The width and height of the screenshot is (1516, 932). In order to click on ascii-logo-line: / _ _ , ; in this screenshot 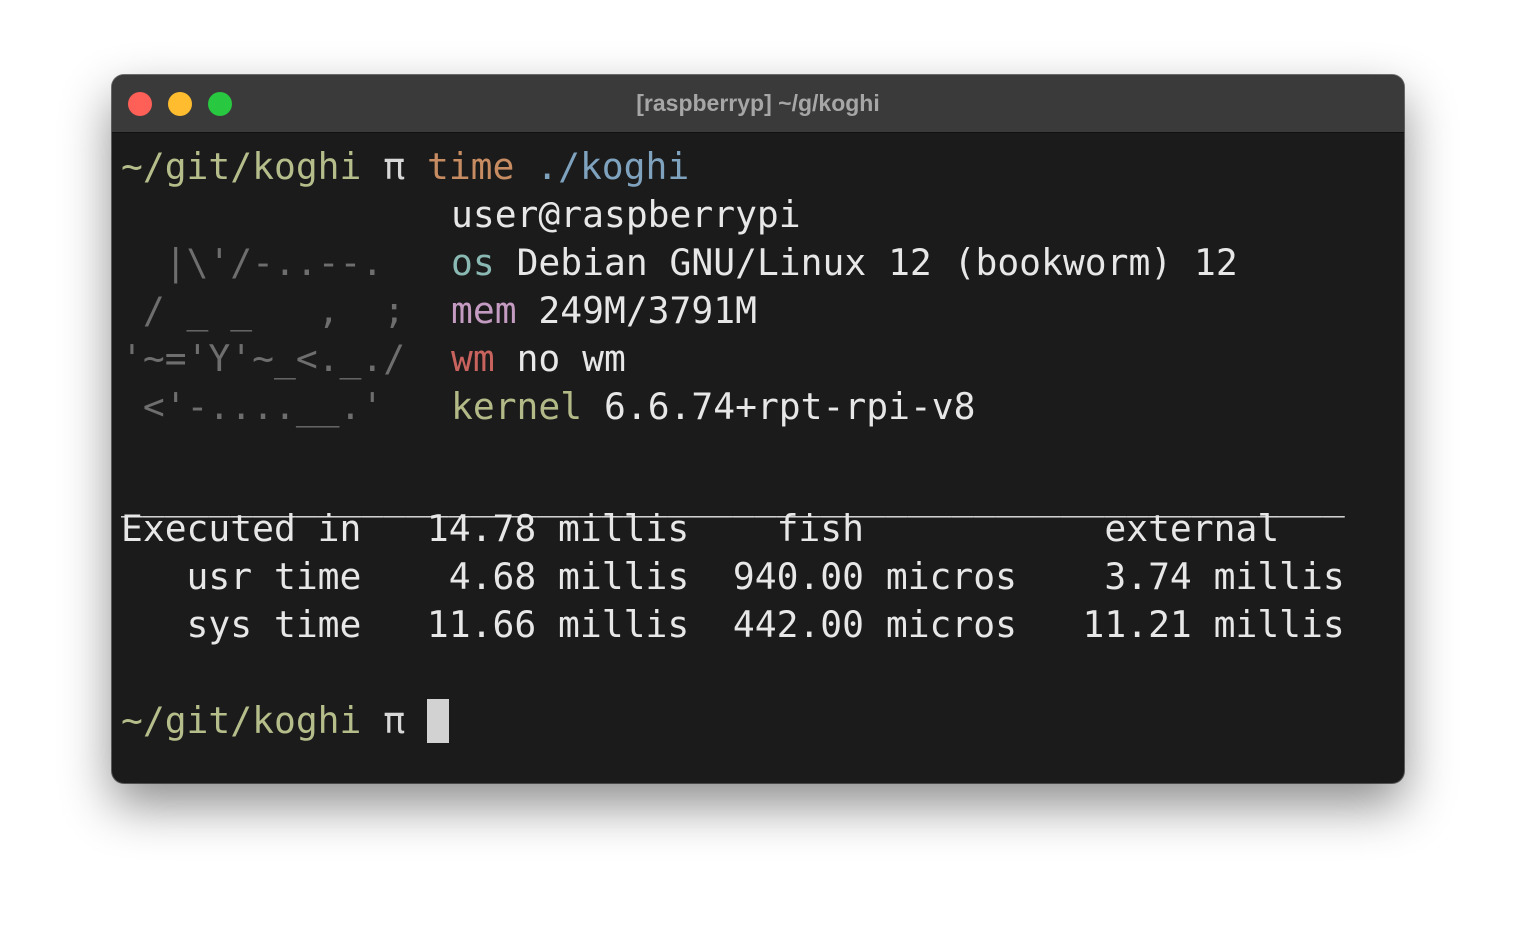, I will do `click(263, 310)`.